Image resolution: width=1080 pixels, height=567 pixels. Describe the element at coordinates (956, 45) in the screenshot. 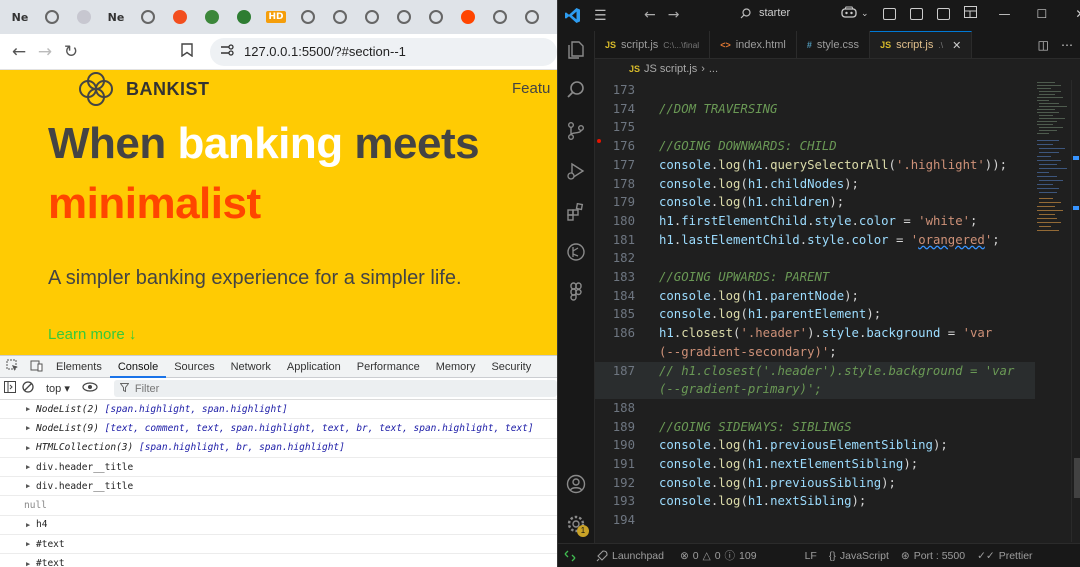

I see `close-tab-icon: ✕` at that location.